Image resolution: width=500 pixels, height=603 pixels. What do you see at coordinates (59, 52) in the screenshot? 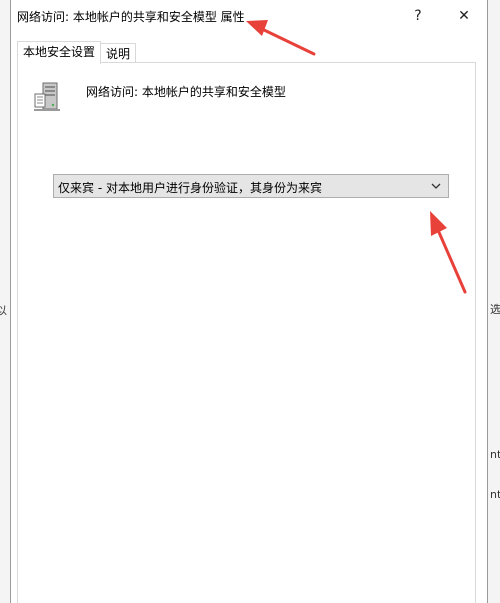
I see `tab-local-security-setting: 本地安全设置` at bounding box center [59, 52].